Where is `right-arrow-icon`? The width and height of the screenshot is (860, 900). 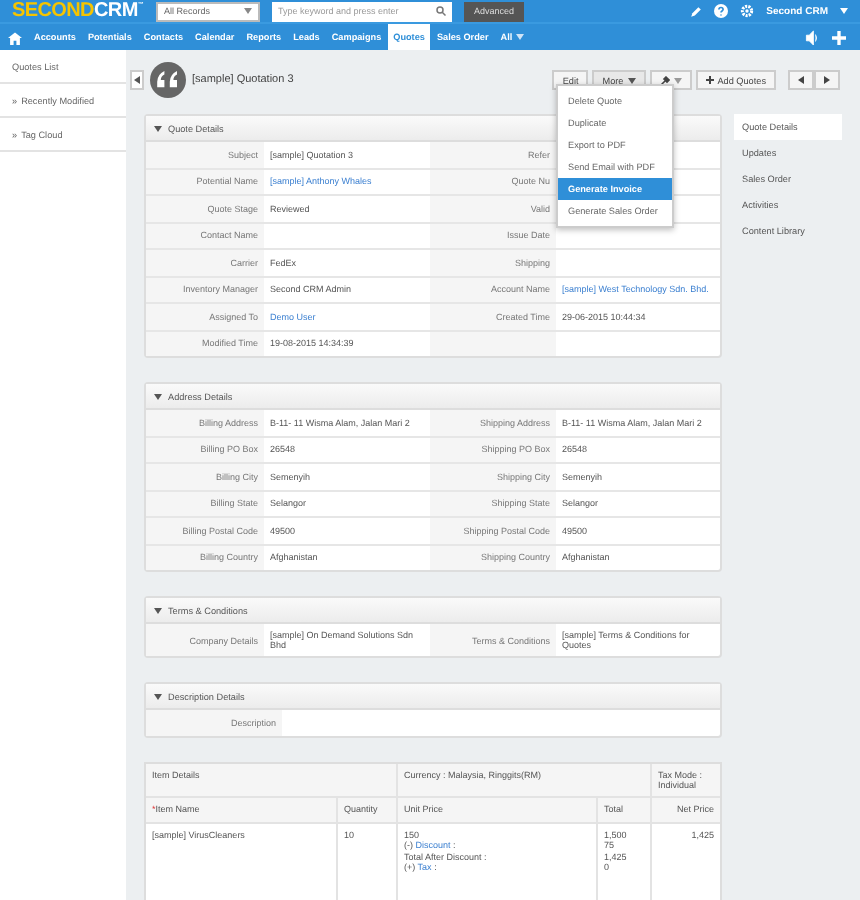
right-arrow-icon is located at coordinates (827, 80).